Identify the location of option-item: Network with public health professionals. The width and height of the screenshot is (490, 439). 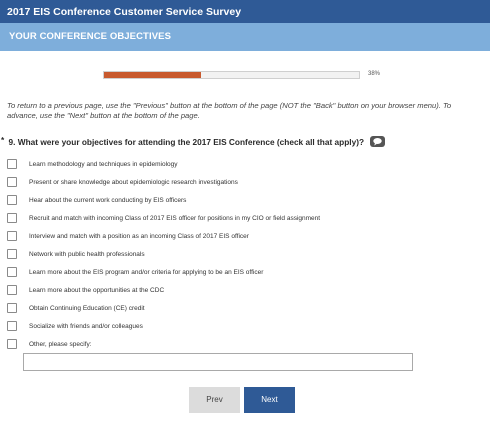
(242, 254).